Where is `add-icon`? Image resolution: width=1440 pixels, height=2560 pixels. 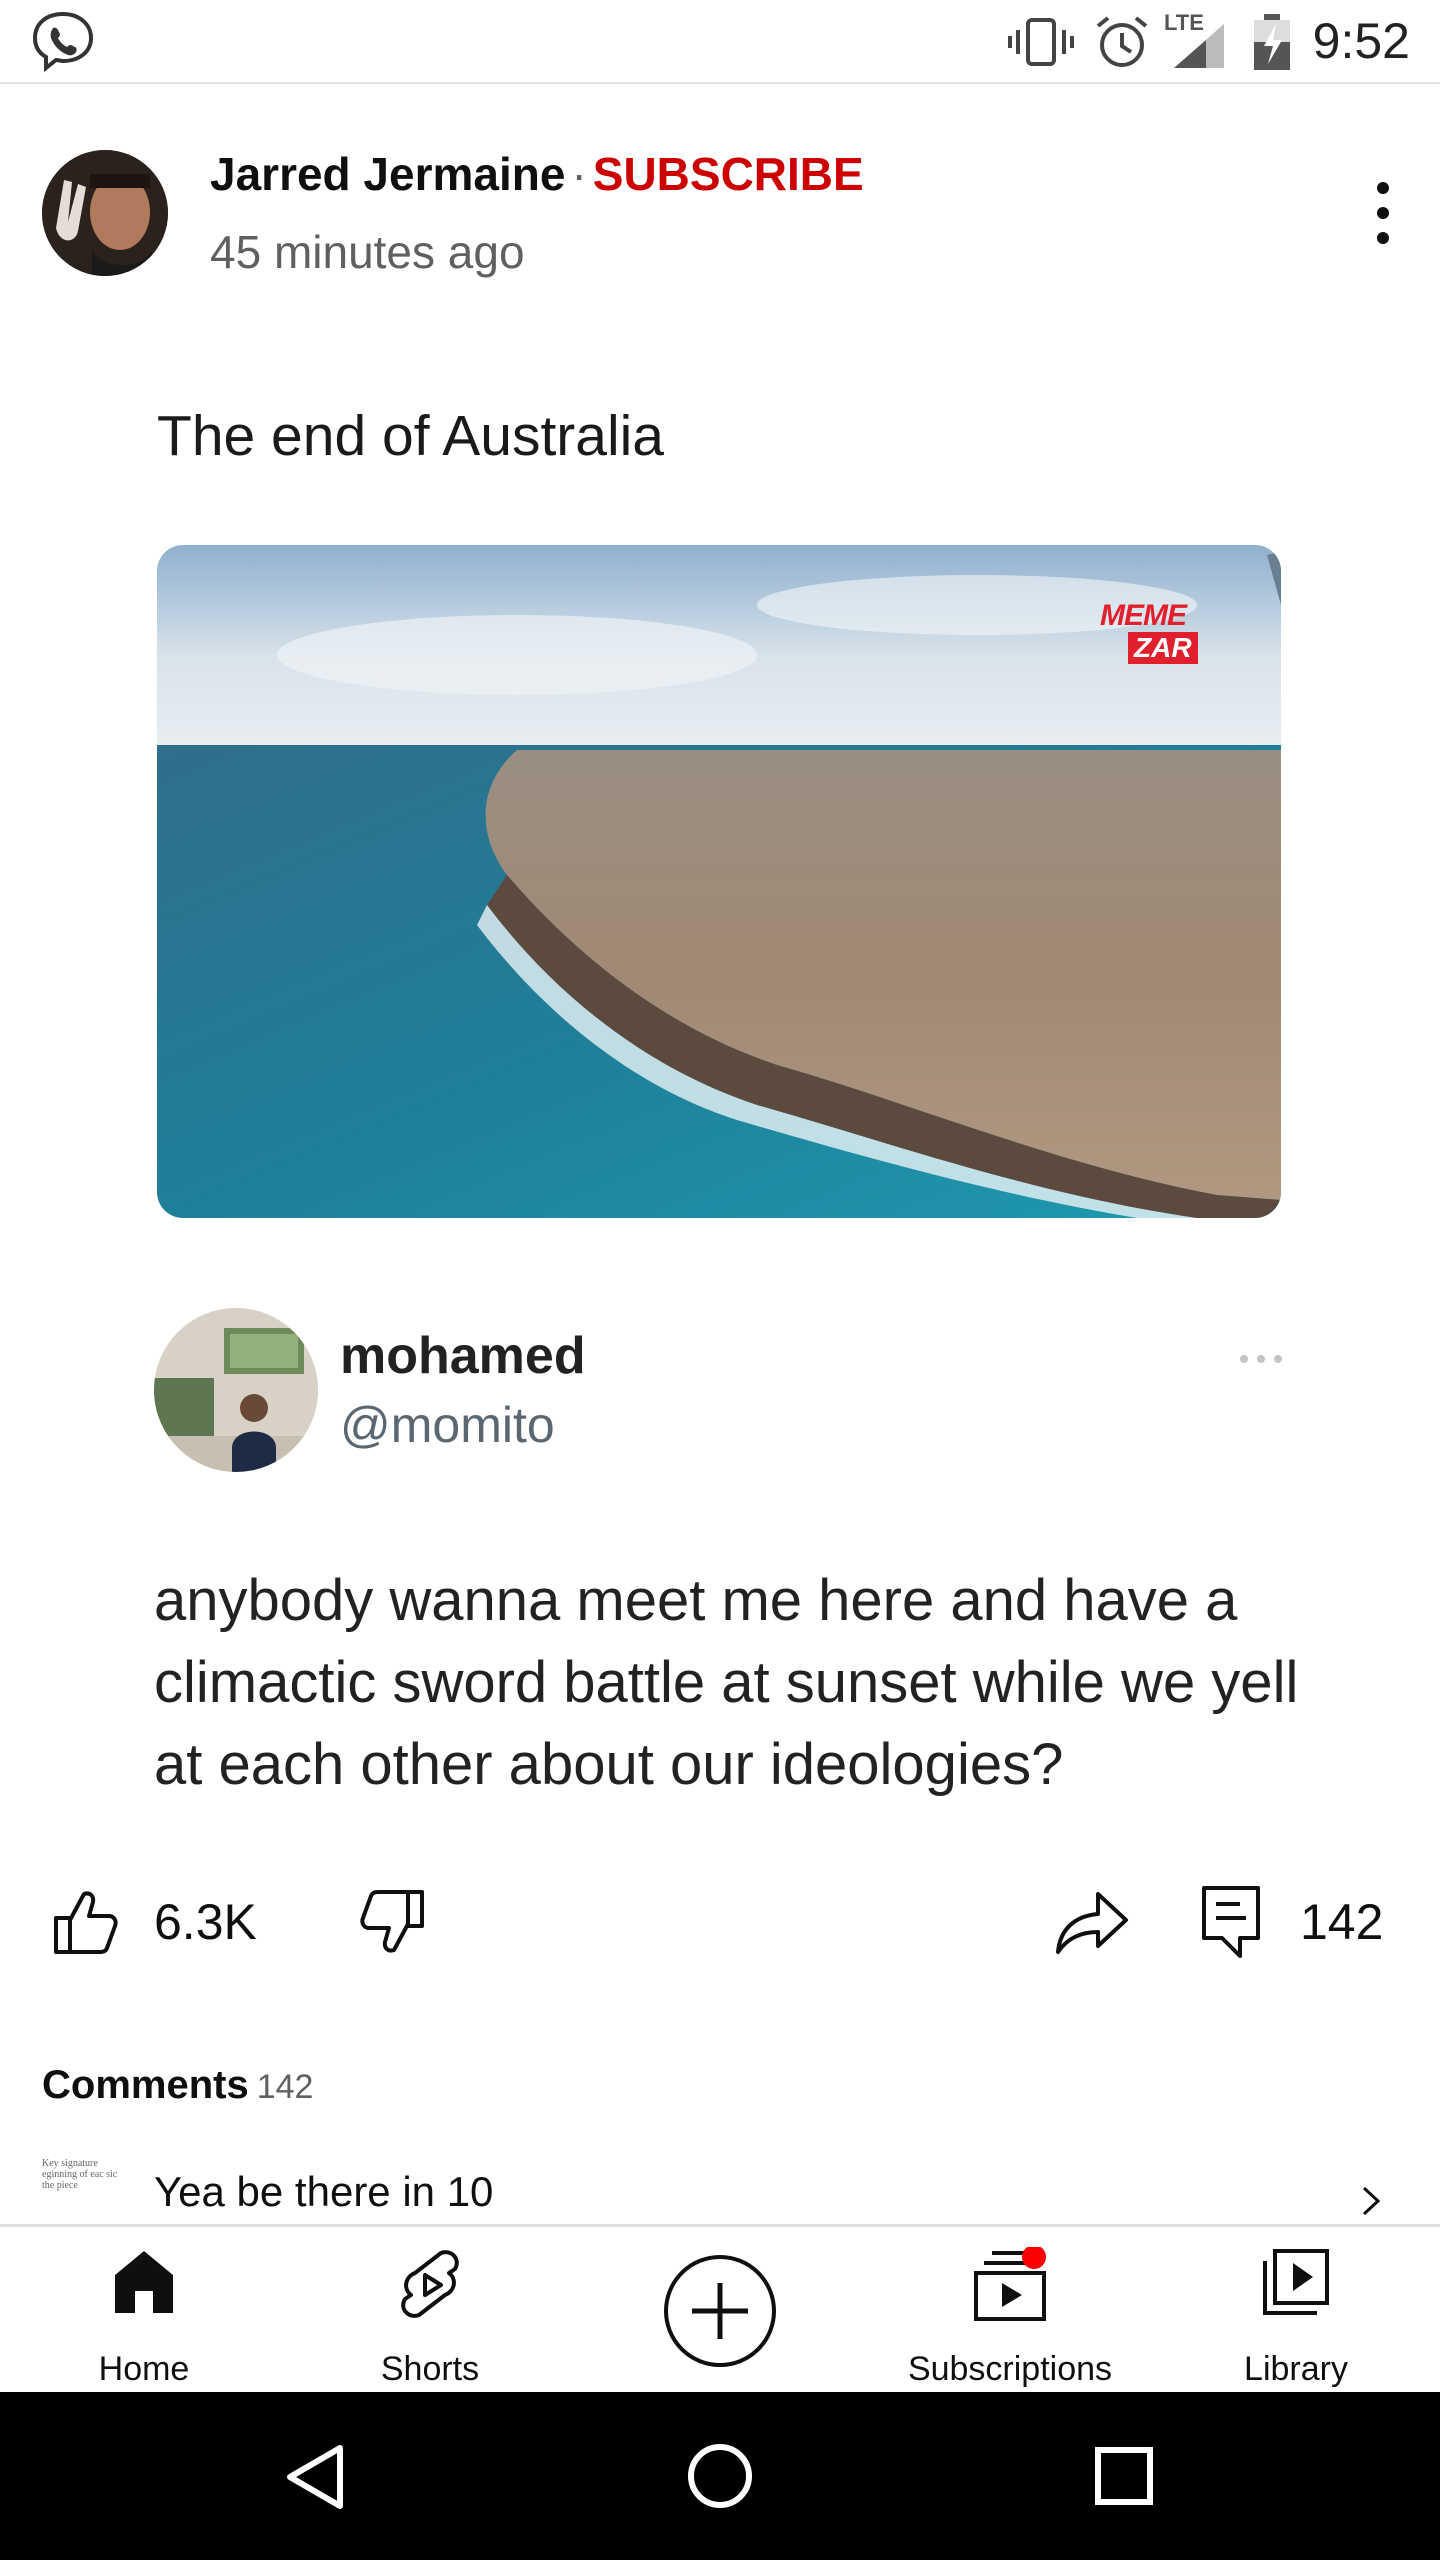 add-icon is located at coordinates (720, 2311).